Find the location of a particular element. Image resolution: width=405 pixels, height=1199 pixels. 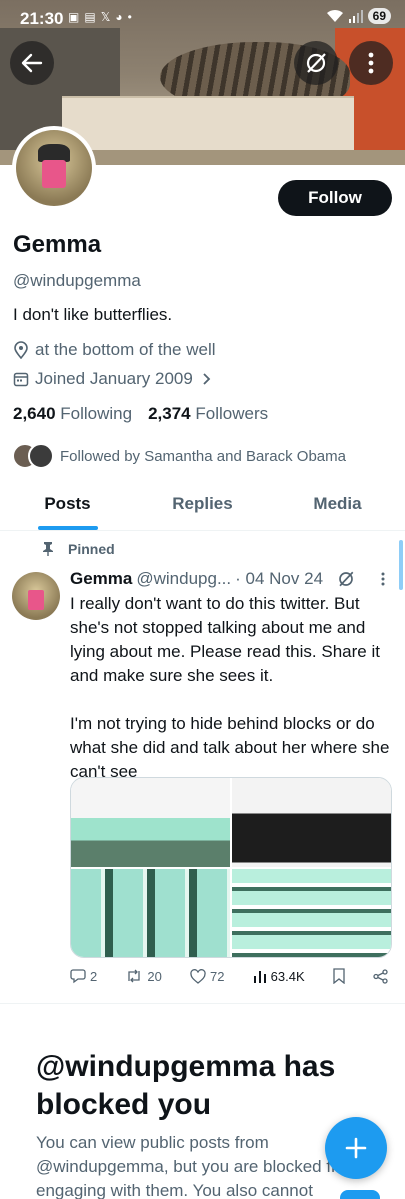

pinned-label: Pinned is located at coordinates (78, 549).